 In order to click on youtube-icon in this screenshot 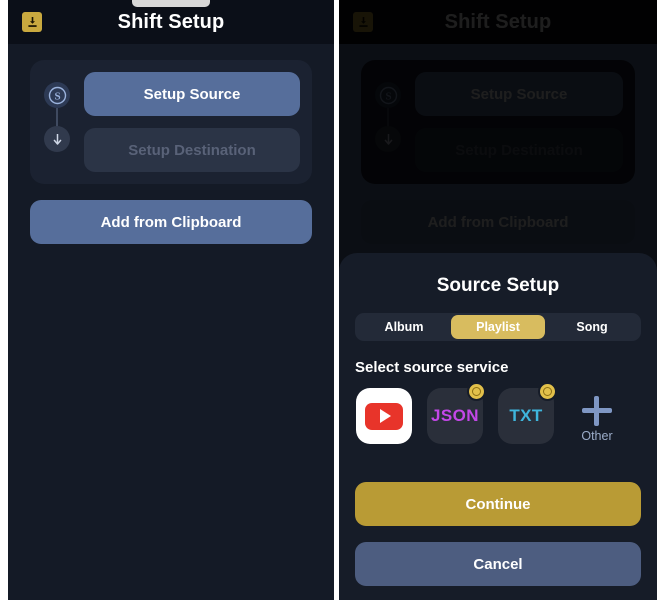, I will do `click(384, 416)`.